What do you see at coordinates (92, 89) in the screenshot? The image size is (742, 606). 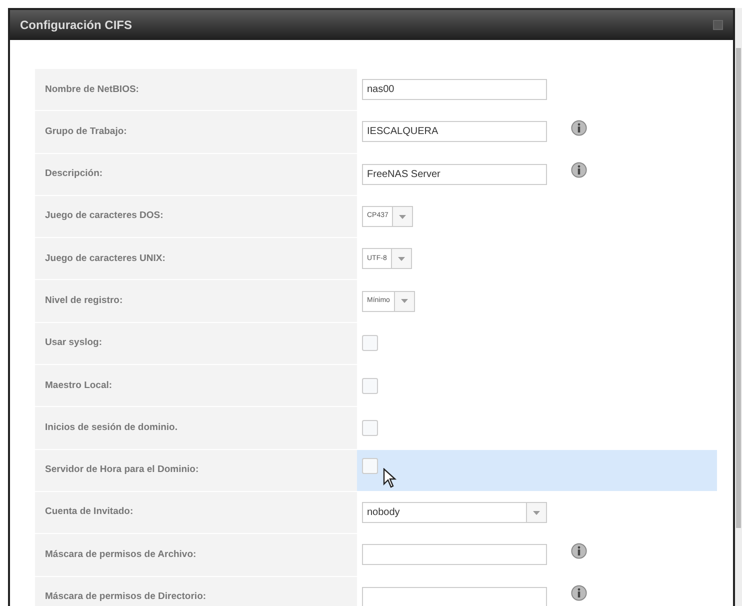 I see `field-label: Nombre de NetBIOS:` at bounding box center [92, 89].